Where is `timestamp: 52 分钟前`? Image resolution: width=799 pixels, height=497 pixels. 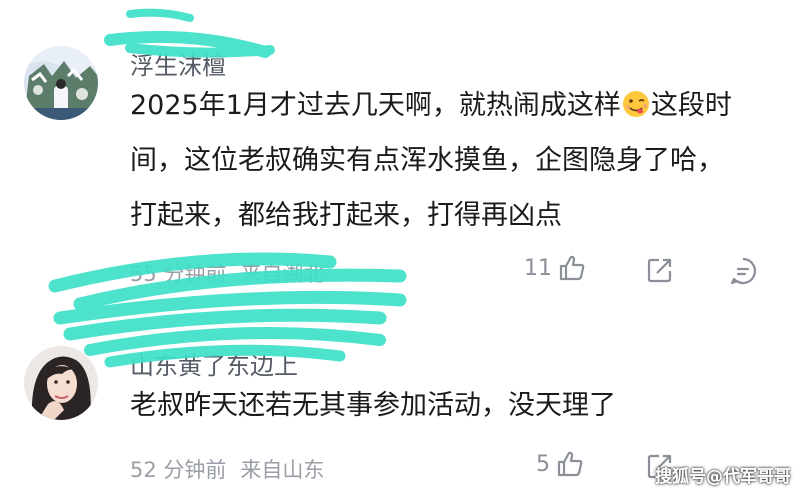
timestamp: 52 分钟前 is located at coordinates (178, 470).